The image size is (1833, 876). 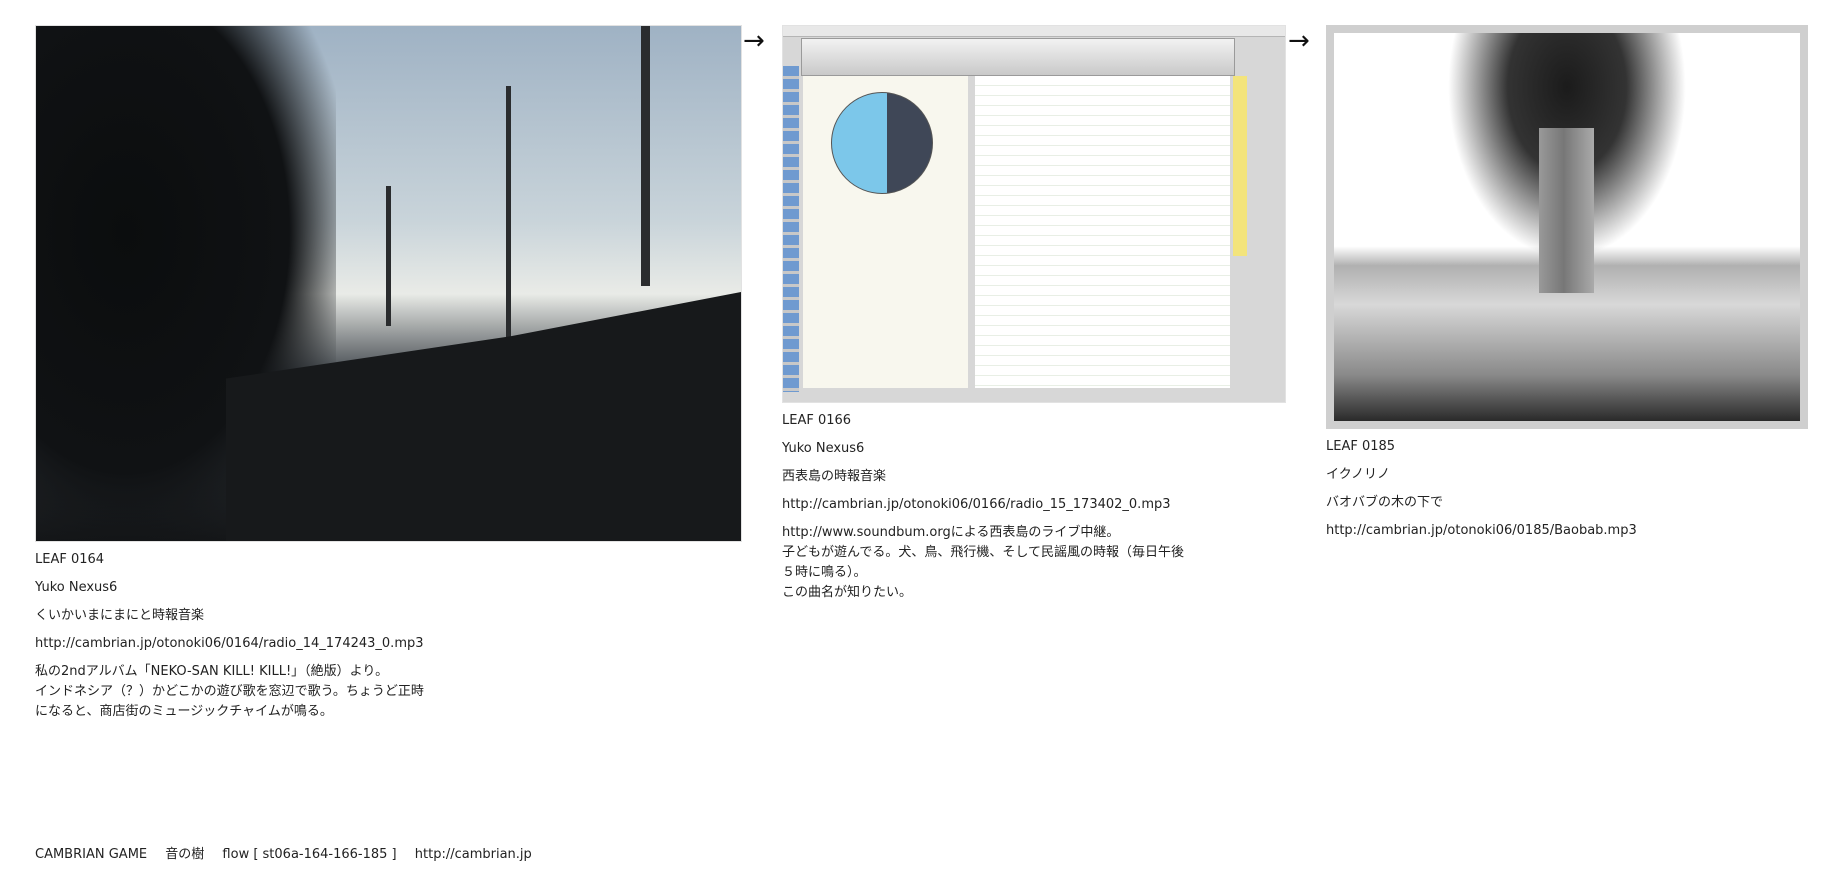 I want to click on leaf-title: バオバブの木の下で, so click(x=1385, y=502).